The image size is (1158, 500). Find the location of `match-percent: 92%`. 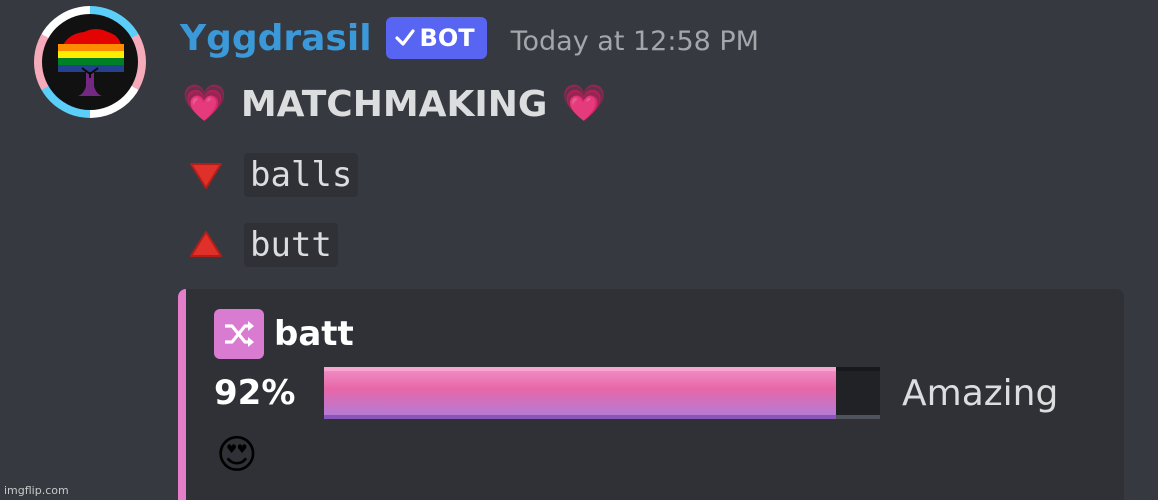

match-percent: 92% is located at coordinates (255, 393).